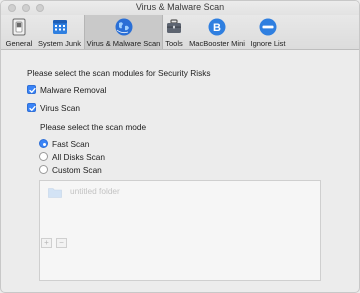 This screenshot has width=360, height=293. What do you see at coordinates (268, 27) in the screenshot?
I see `minus-circle-icon` at bounding box center [268, 27].